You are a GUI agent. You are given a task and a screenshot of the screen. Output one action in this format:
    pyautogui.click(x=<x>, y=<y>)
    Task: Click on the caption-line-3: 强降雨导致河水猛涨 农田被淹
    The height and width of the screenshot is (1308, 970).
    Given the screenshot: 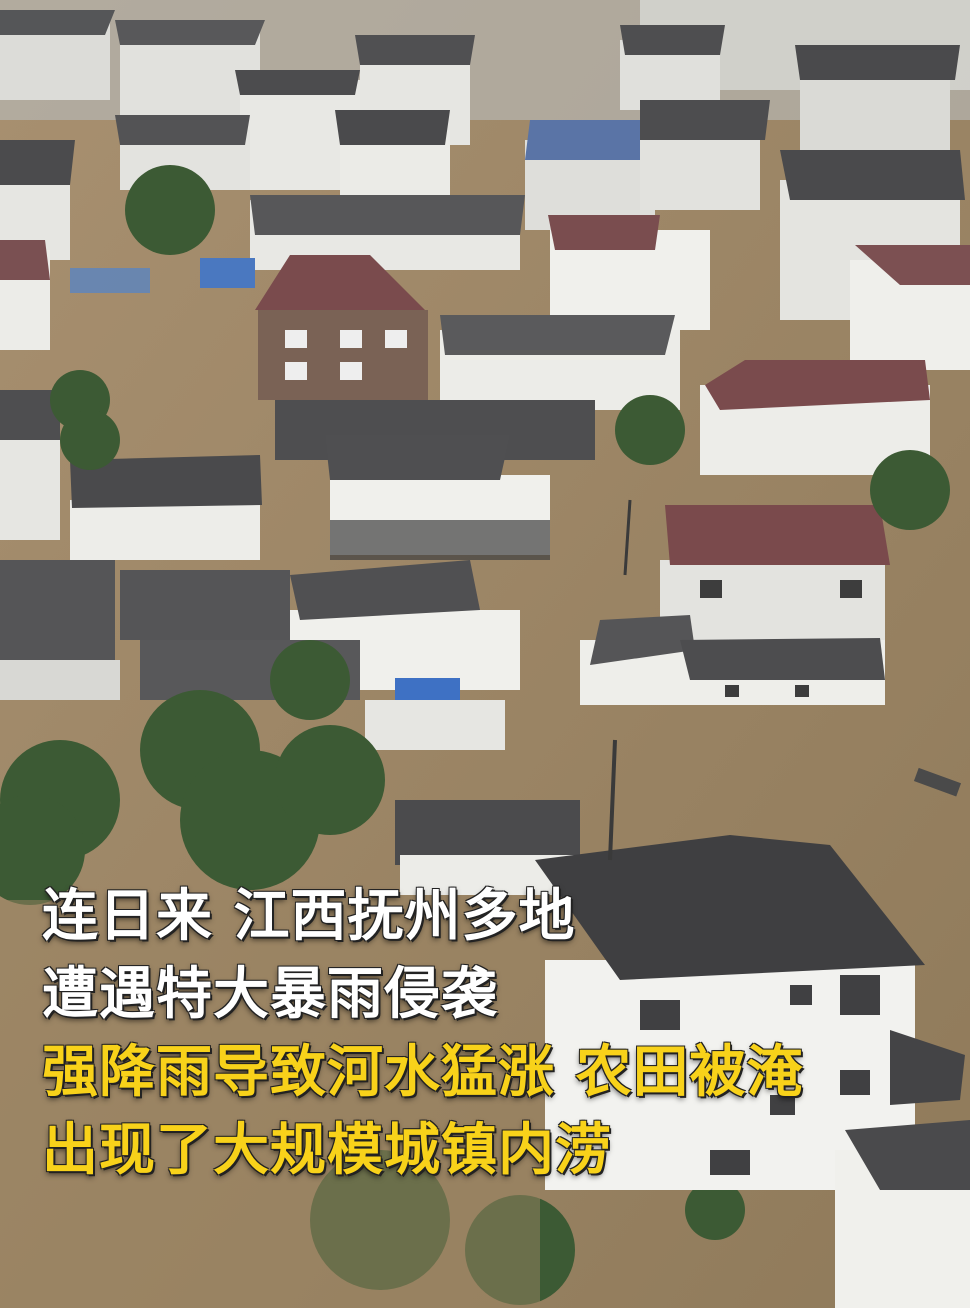 What is the action you would take?
    pyautogui.click(x=423, y=1072)
    